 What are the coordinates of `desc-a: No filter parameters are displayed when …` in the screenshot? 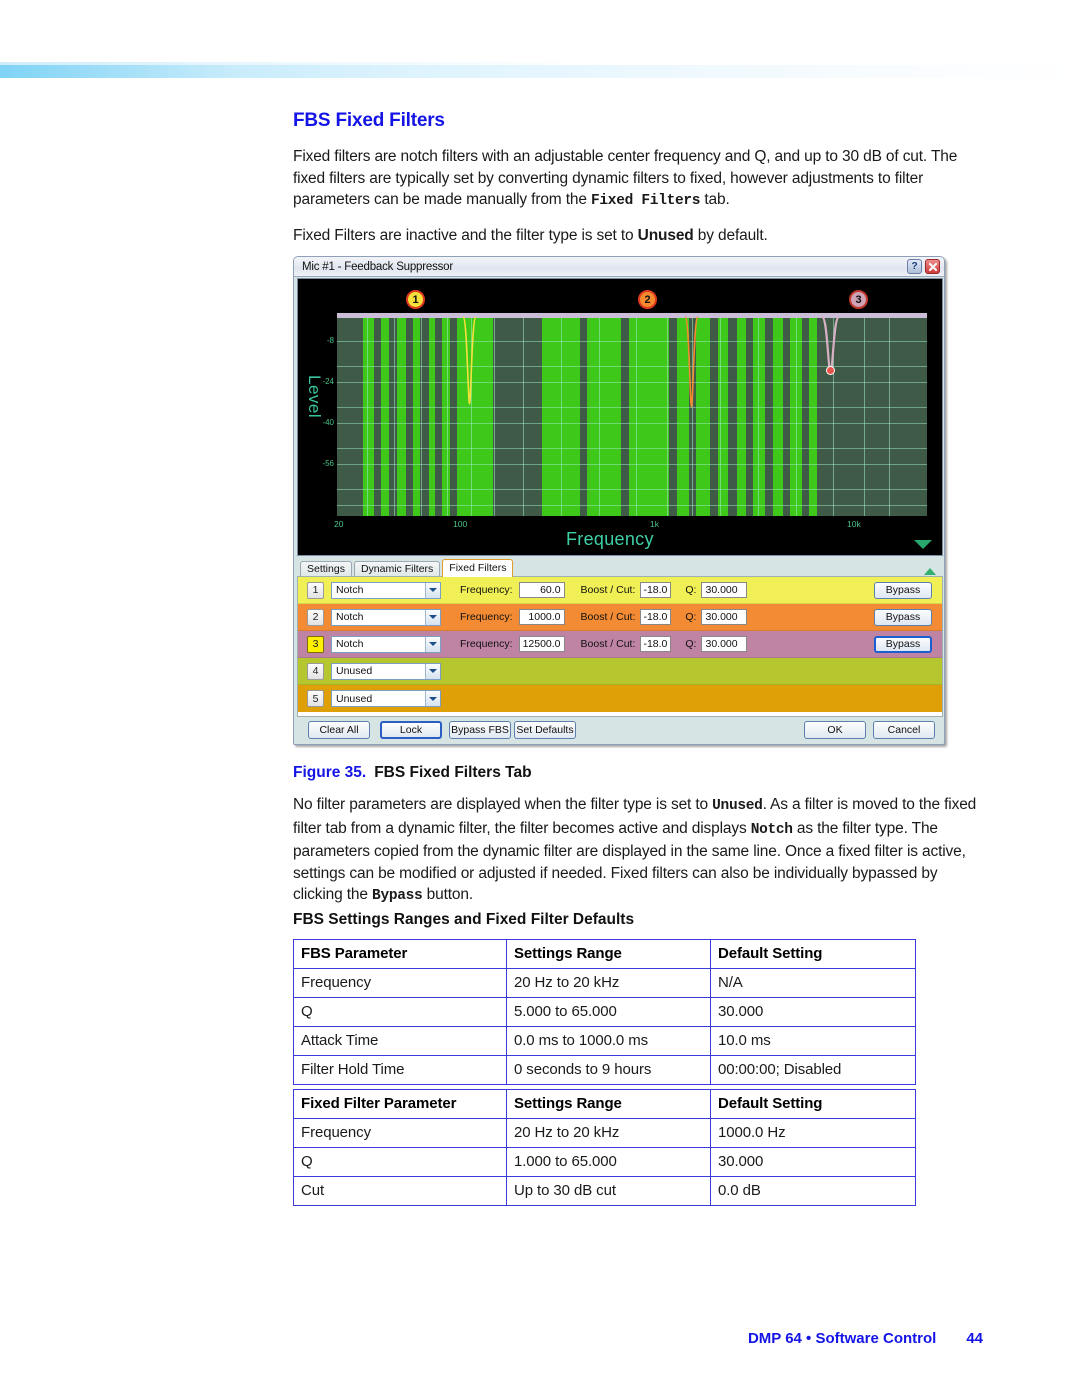 It's located at (503, 804).